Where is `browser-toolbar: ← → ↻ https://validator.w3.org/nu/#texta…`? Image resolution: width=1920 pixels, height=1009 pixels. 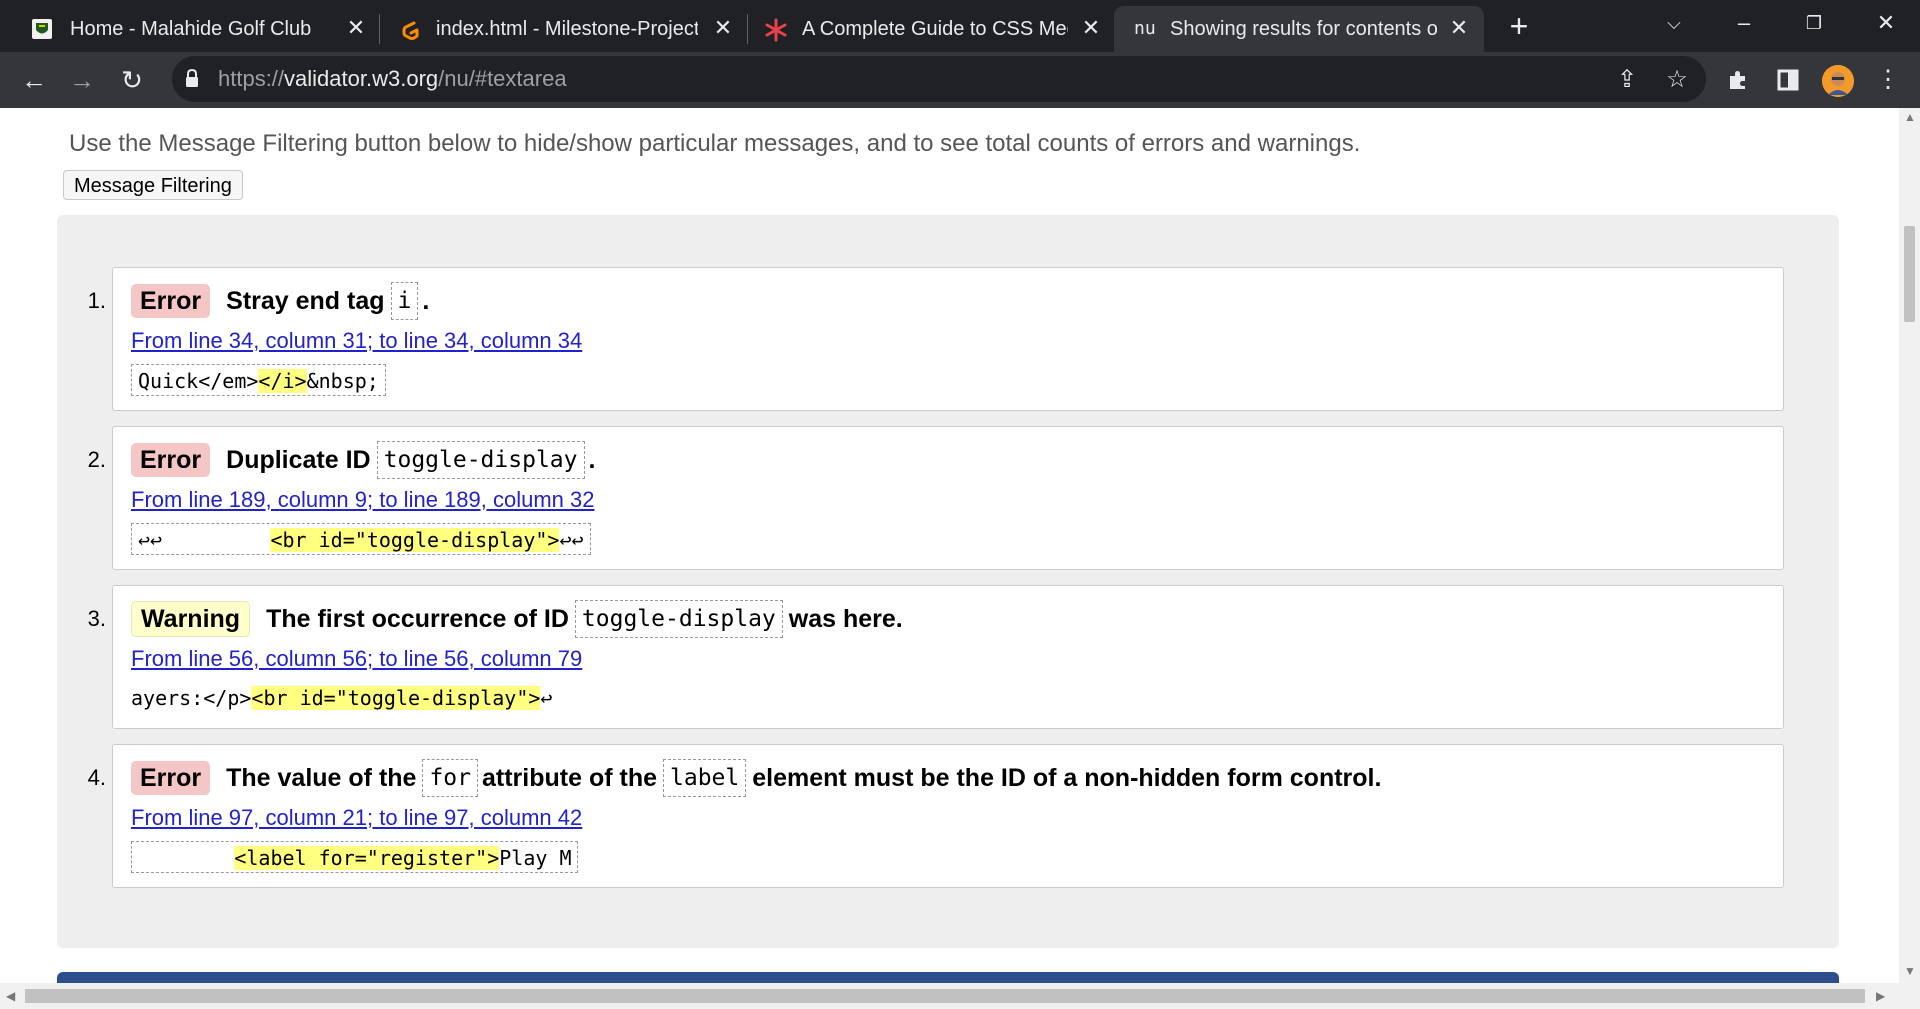 browser-toolbar: ← → ↻ https://validator.w3.org/nu/#texta… is located at coordinates (960, 80).